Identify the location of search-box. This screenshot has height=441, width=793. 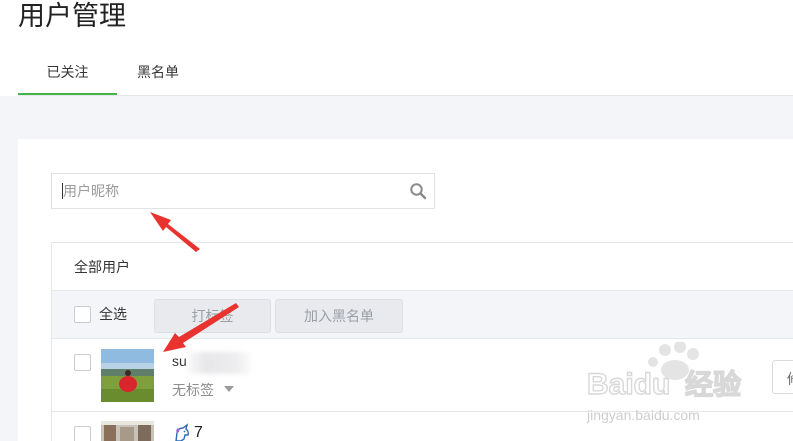
(243, 191).